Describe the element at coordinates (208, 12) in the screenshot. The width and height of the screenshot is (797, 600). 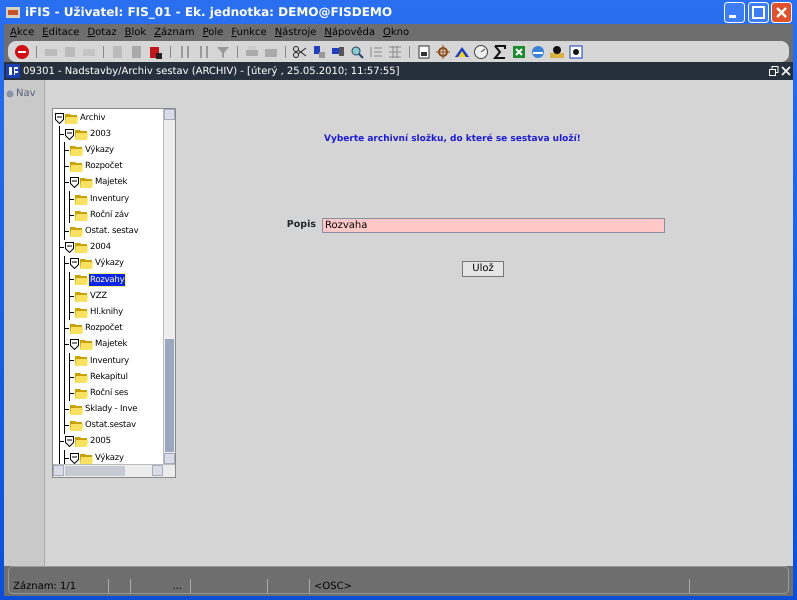
I see `window-title: iFIS - Uživatel: FIS_01 - Ek. jednotka: DEMO@FISDEMO` at that location.